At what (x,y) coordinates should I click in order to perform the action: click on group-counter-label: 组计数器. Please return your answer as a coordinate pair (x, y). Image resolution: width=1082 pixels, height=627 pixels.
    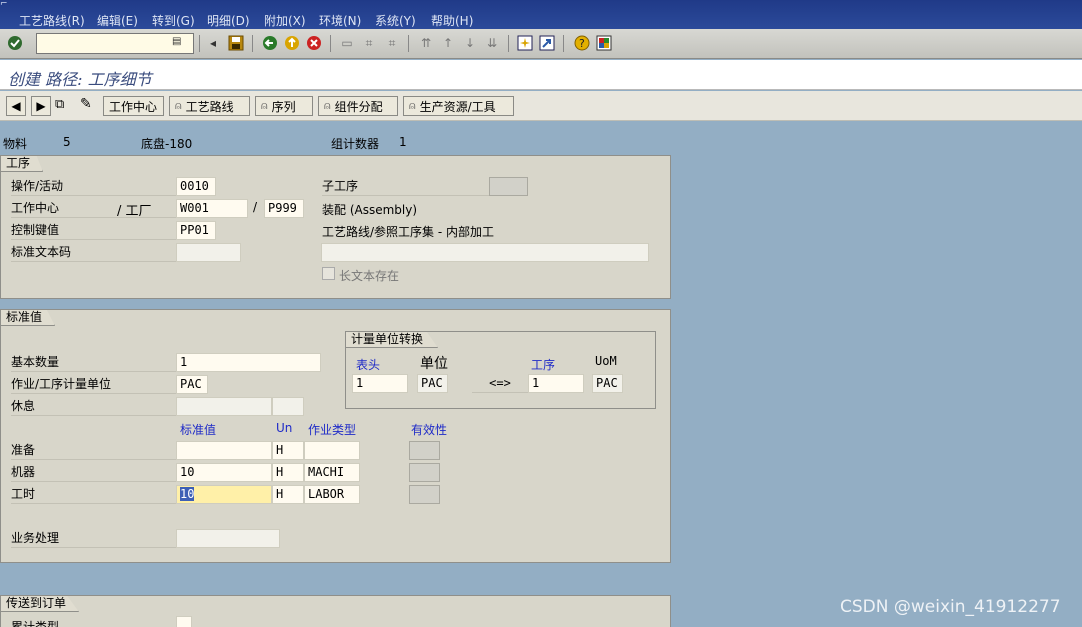
    Looking at the image, I should click on (355, 144).